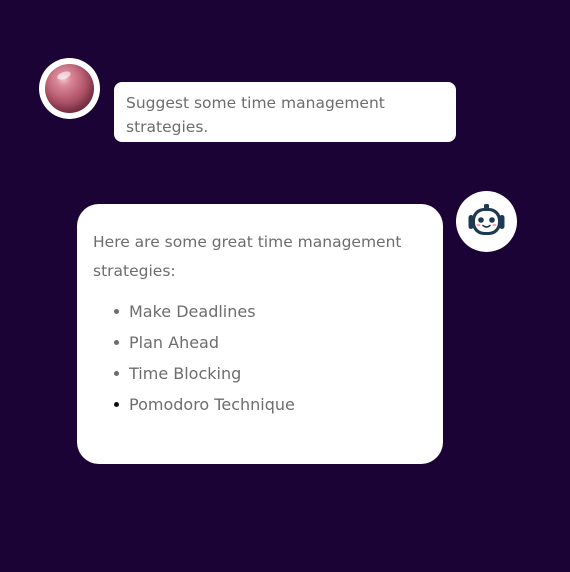  Describe the element at coordinates (260, 342) in the screenshot. I see `list-item: Plan Ahead` at that location.